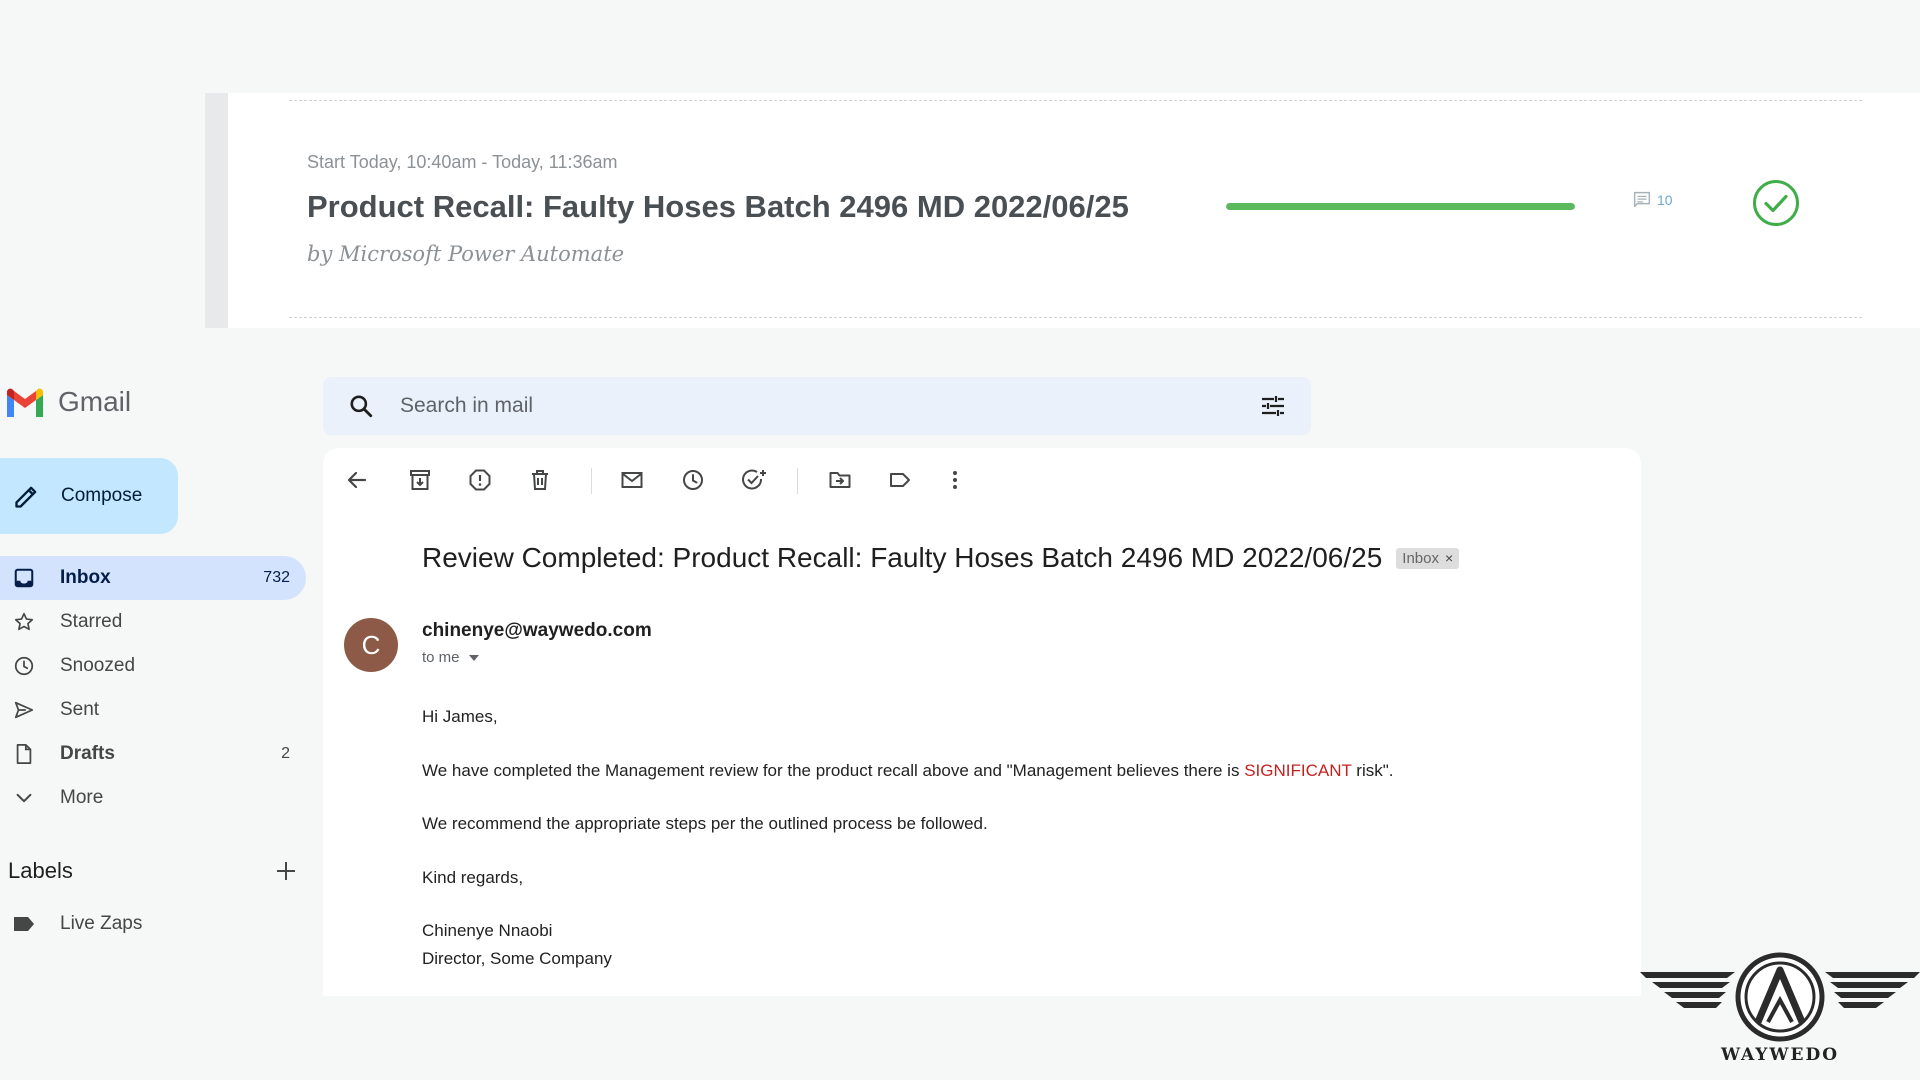 The height and width of the screenshot is (1080, 1920). I want to click on search-bar, so click(817, 406).